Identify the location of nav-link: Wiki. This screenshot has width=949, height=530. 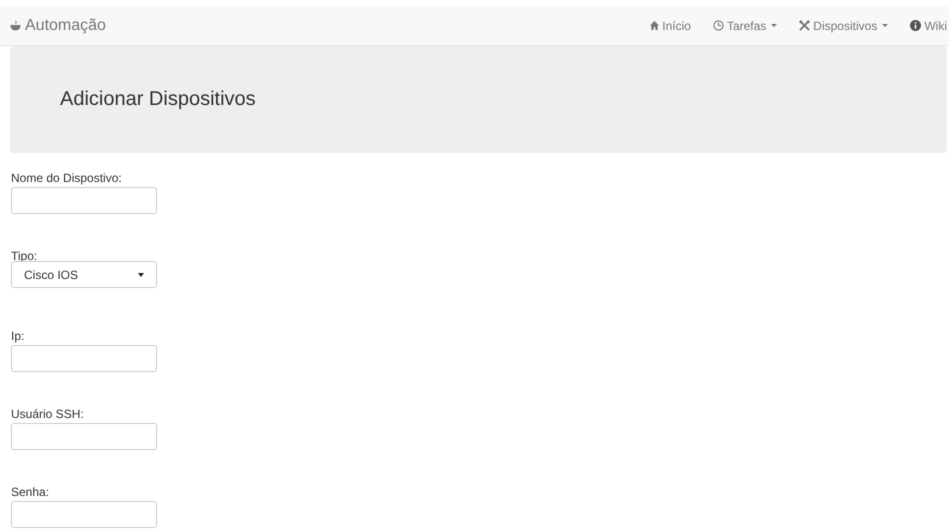
(924, 25).